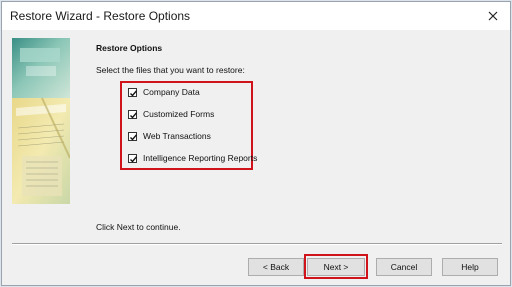 Image resolution: width=512 pixels, height=287 pixels. I want to click on option-web-transactions: Web Transactions, so click(169, 136).